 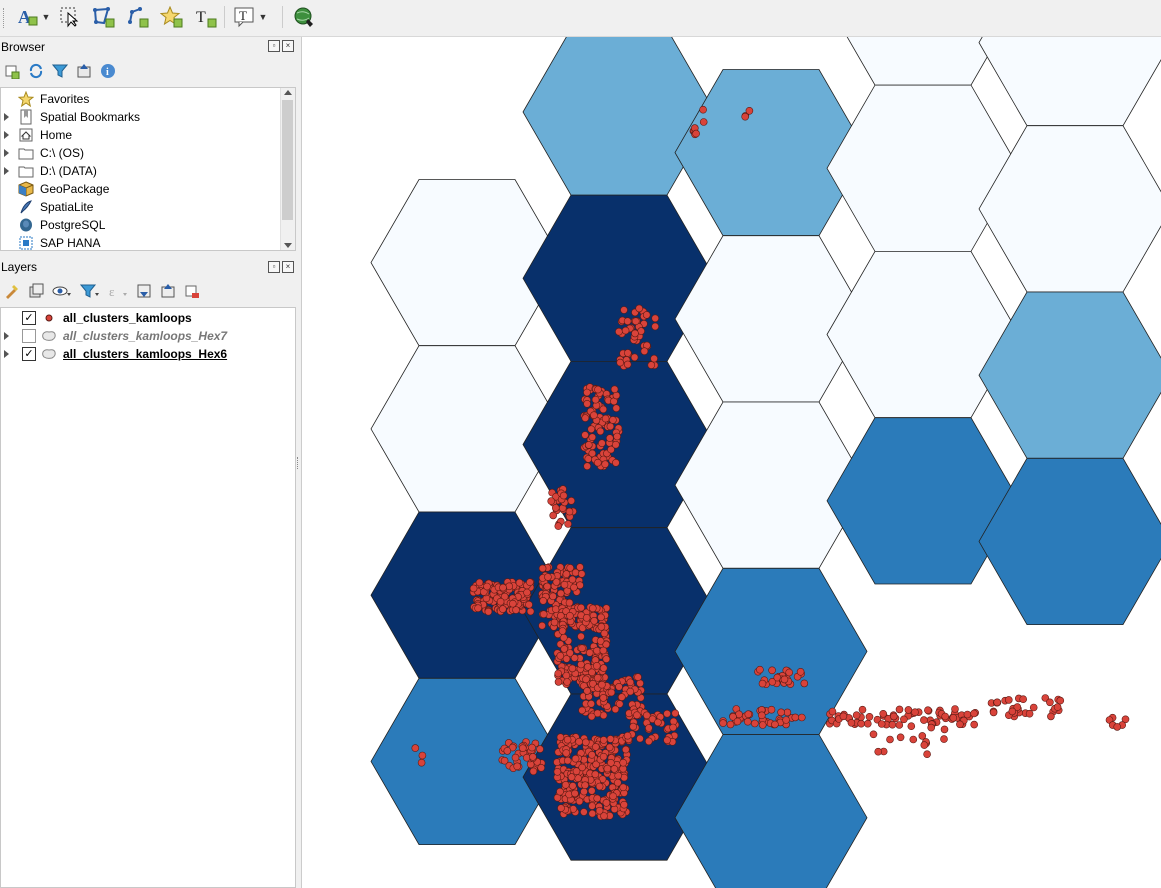 What do you see at coordinates (62, 291) in the screenshot?
I see `visibility-icon` at bounding box center [62, 291].